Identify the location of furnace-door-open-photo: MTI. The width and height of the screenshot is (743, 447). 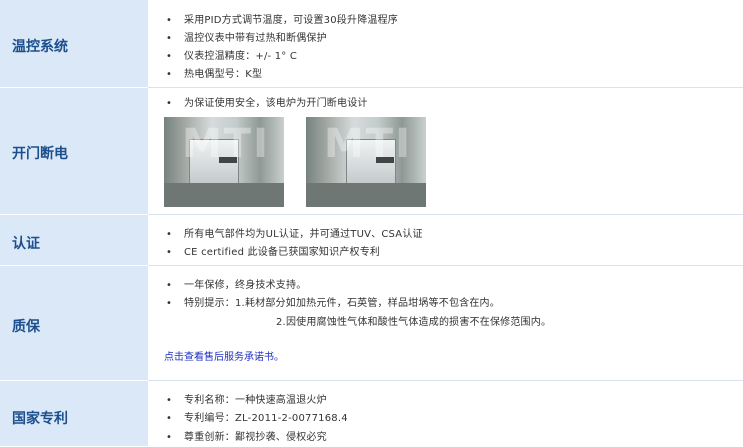
(224, 162).